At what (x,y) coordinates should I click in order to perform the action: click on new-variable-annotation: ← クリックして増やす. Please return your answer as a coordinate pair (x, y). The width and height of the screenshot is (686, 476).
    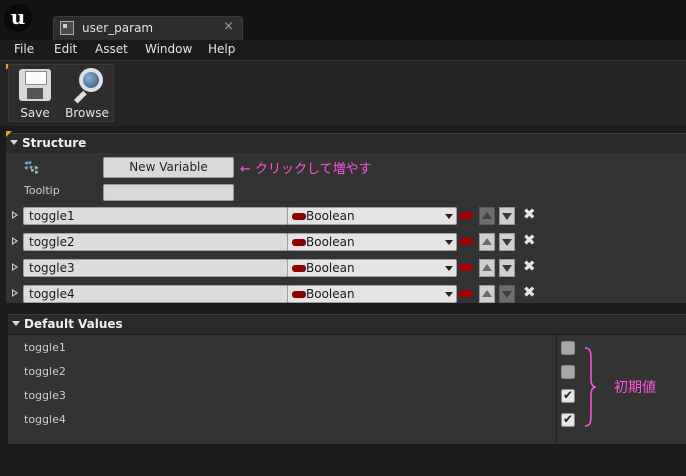
    Looking at the image, I should click on (306, 169).